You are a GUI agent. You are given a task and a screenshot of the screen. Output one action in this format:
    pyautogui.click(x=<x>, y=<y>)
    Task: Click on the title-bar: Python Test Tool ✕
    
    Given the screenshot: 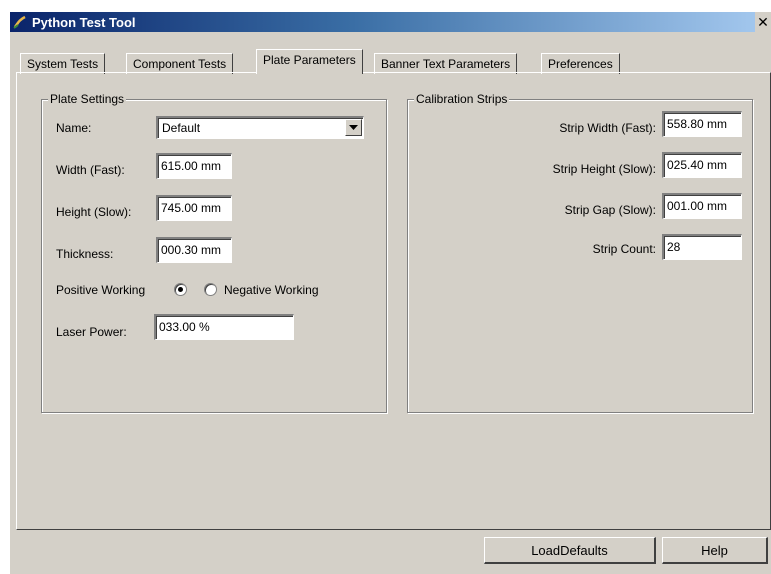 What is the action you would take?
    pyautogui.click(x=390, y=22)
    